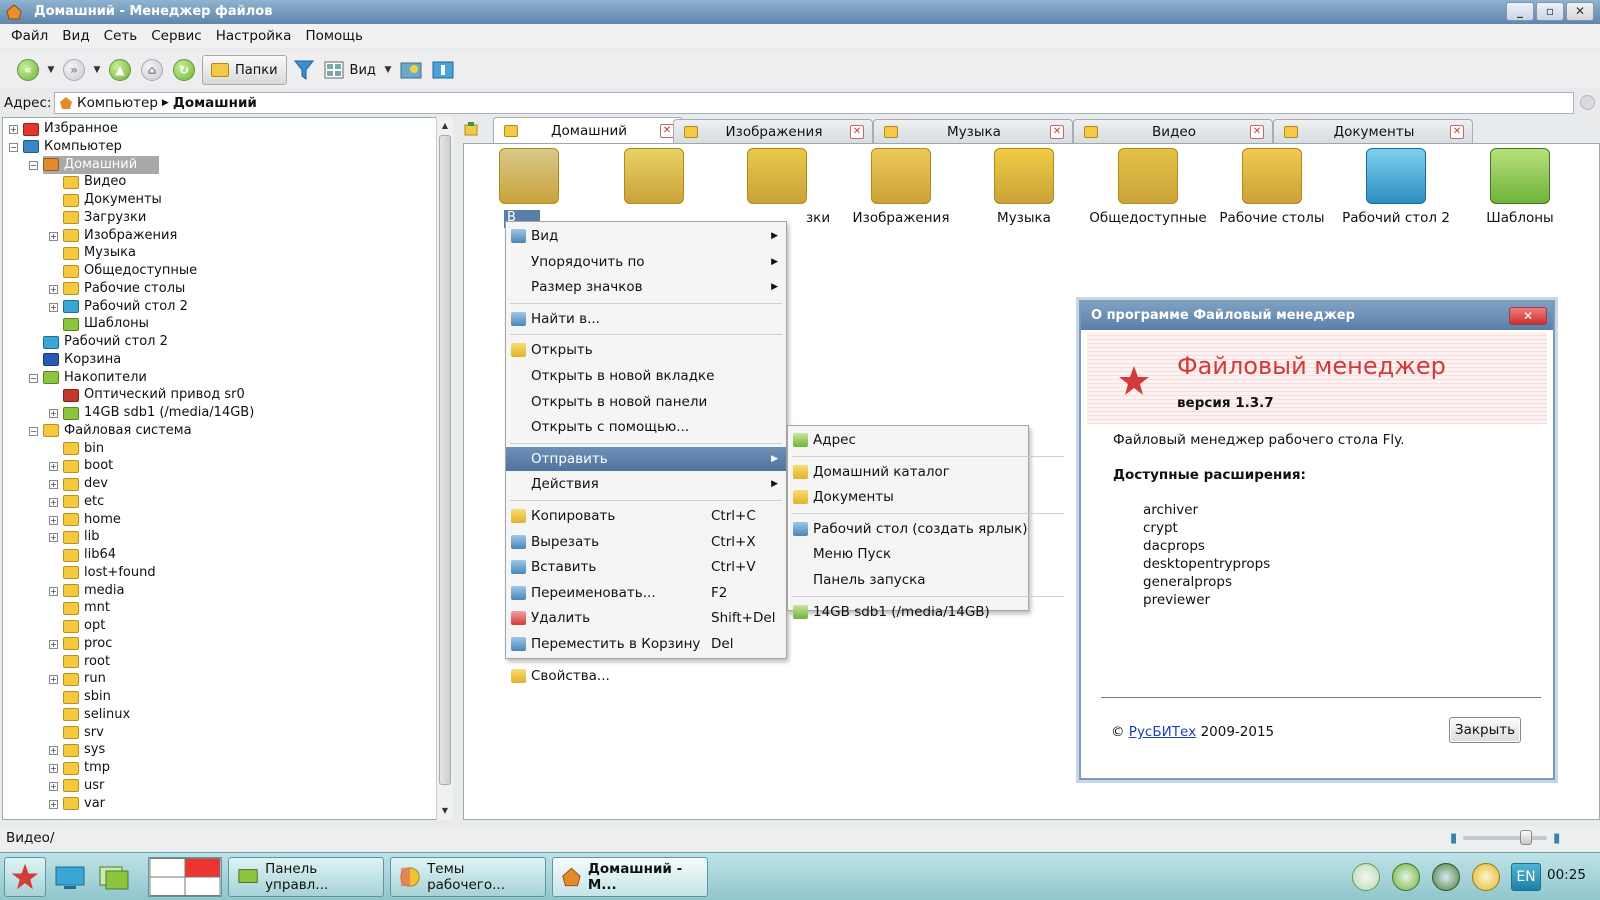 The width and height of the screenshot is (1600, 900). What do you see at coordinates (445, 460) in the screenshot?
I see `scroll-thumb` at bounding box center [445, 460].